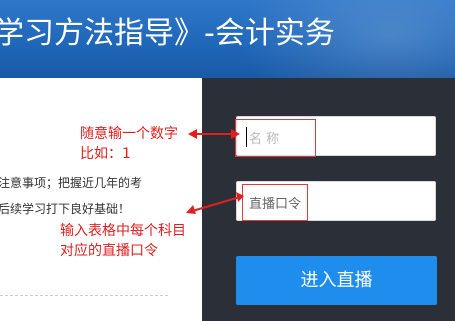  I want to click on arrow-to-code-input, so click(215, 203).